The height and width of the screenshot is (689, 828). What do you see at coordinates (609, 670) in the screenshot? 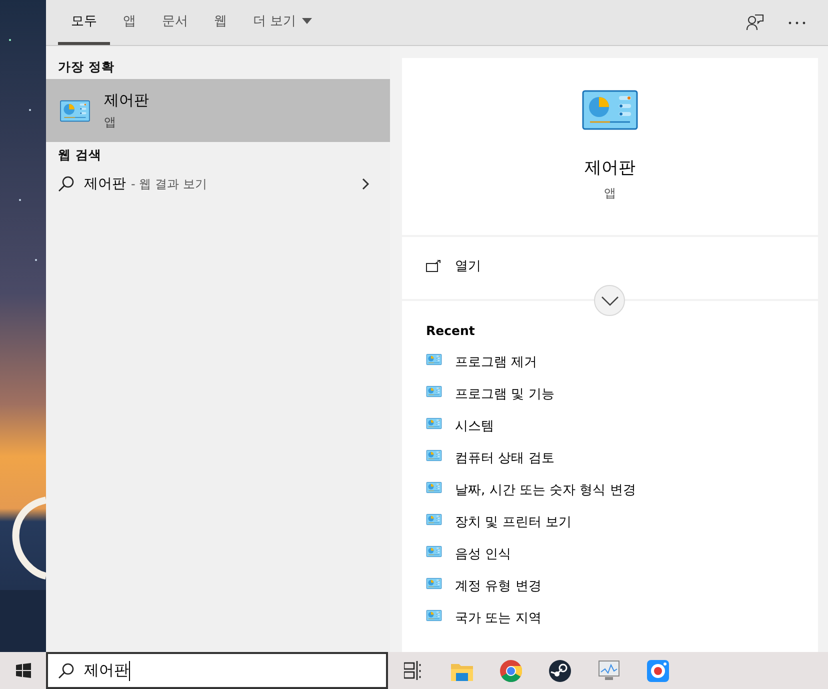
I see `monitor-icon` at bounding box center [609, 670].